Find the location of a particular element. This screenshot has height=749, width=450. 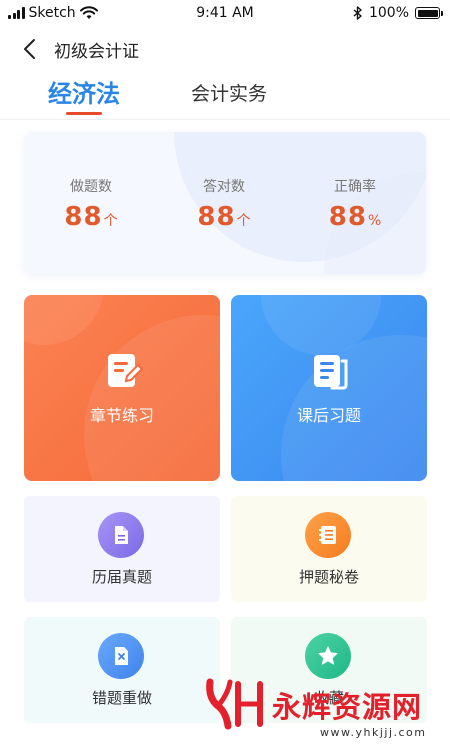

tab-economic-law: 经济法 is located at coordinates (84, 91).